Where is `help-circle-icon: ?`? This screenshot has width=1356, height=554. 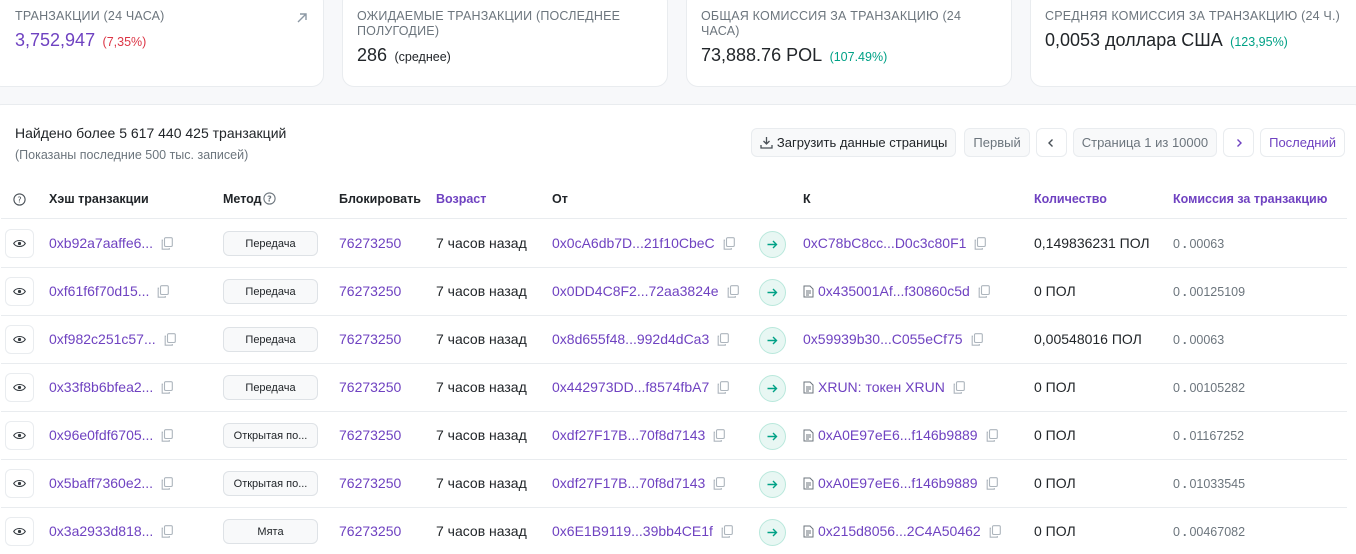
help-circle-icon: ? is located at coordinates (19, 199).